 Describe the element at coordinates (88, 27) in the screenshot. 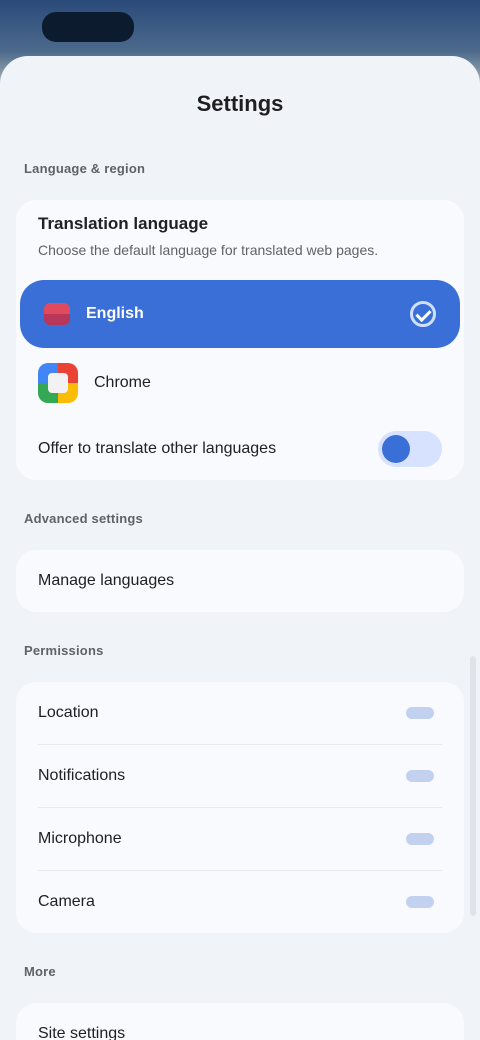

I see `status-pill` at that location.